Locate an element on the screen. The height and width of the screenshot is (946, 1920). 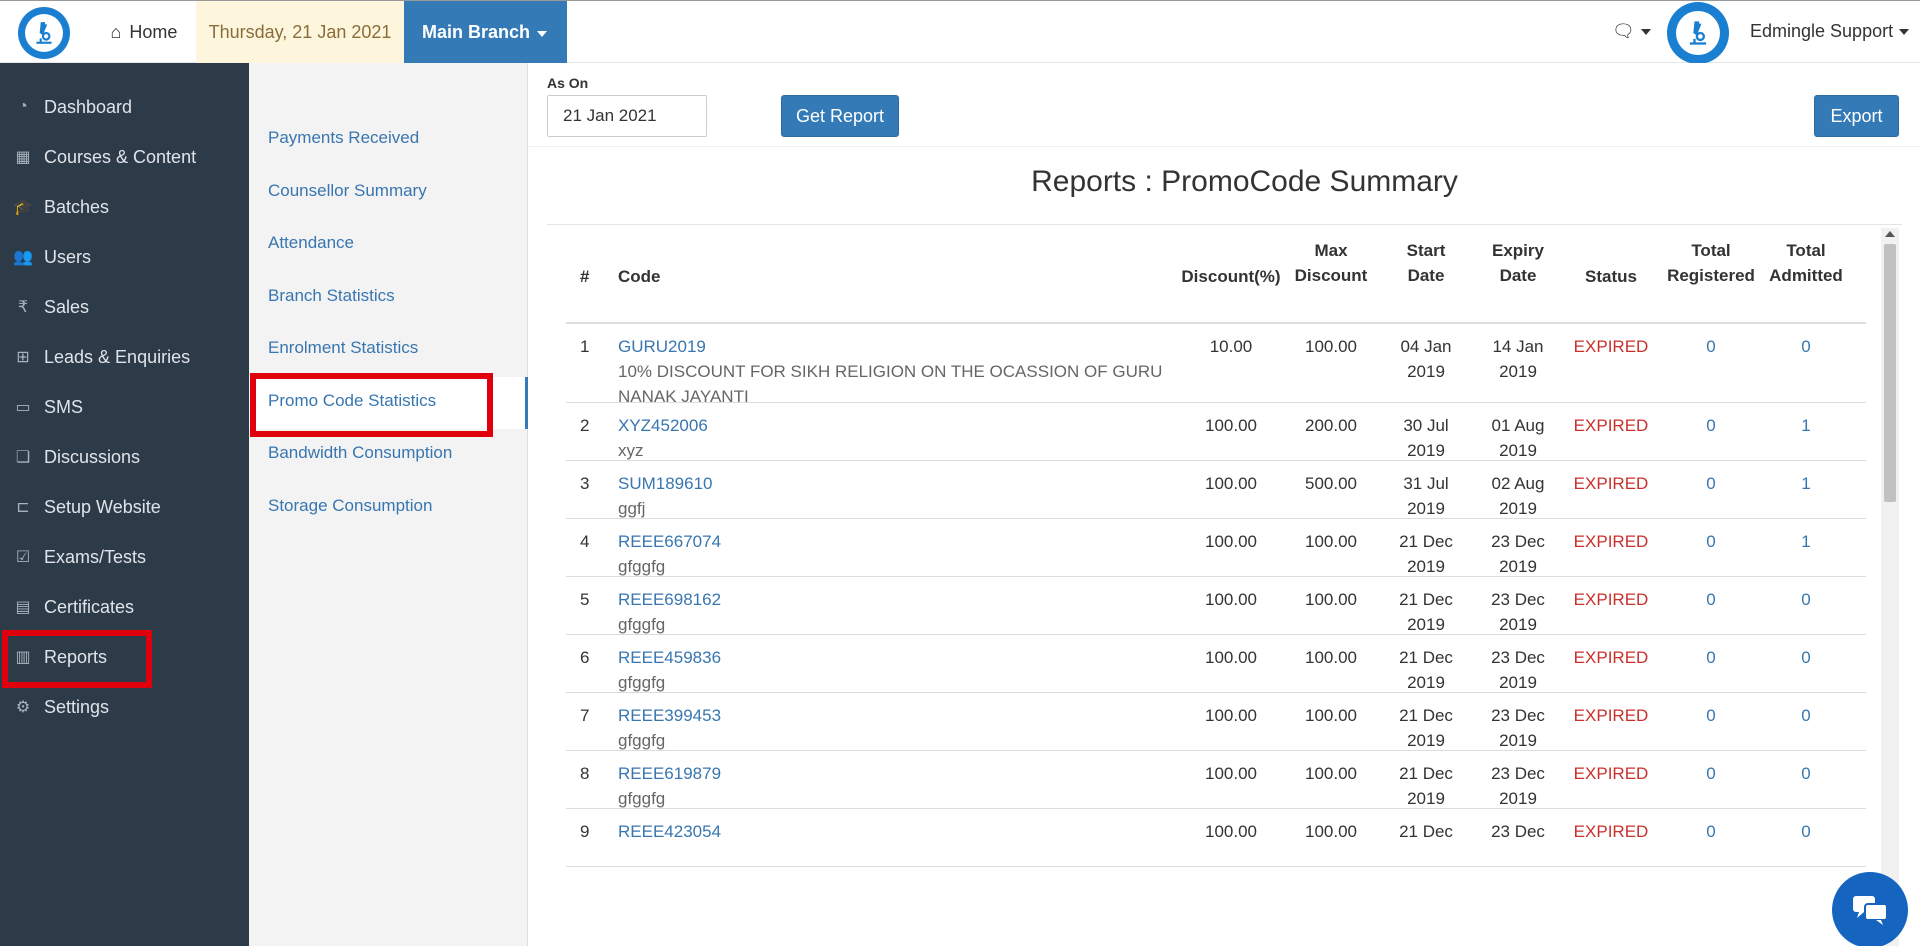
row-number: 4 is located at coordinates (585, 541).